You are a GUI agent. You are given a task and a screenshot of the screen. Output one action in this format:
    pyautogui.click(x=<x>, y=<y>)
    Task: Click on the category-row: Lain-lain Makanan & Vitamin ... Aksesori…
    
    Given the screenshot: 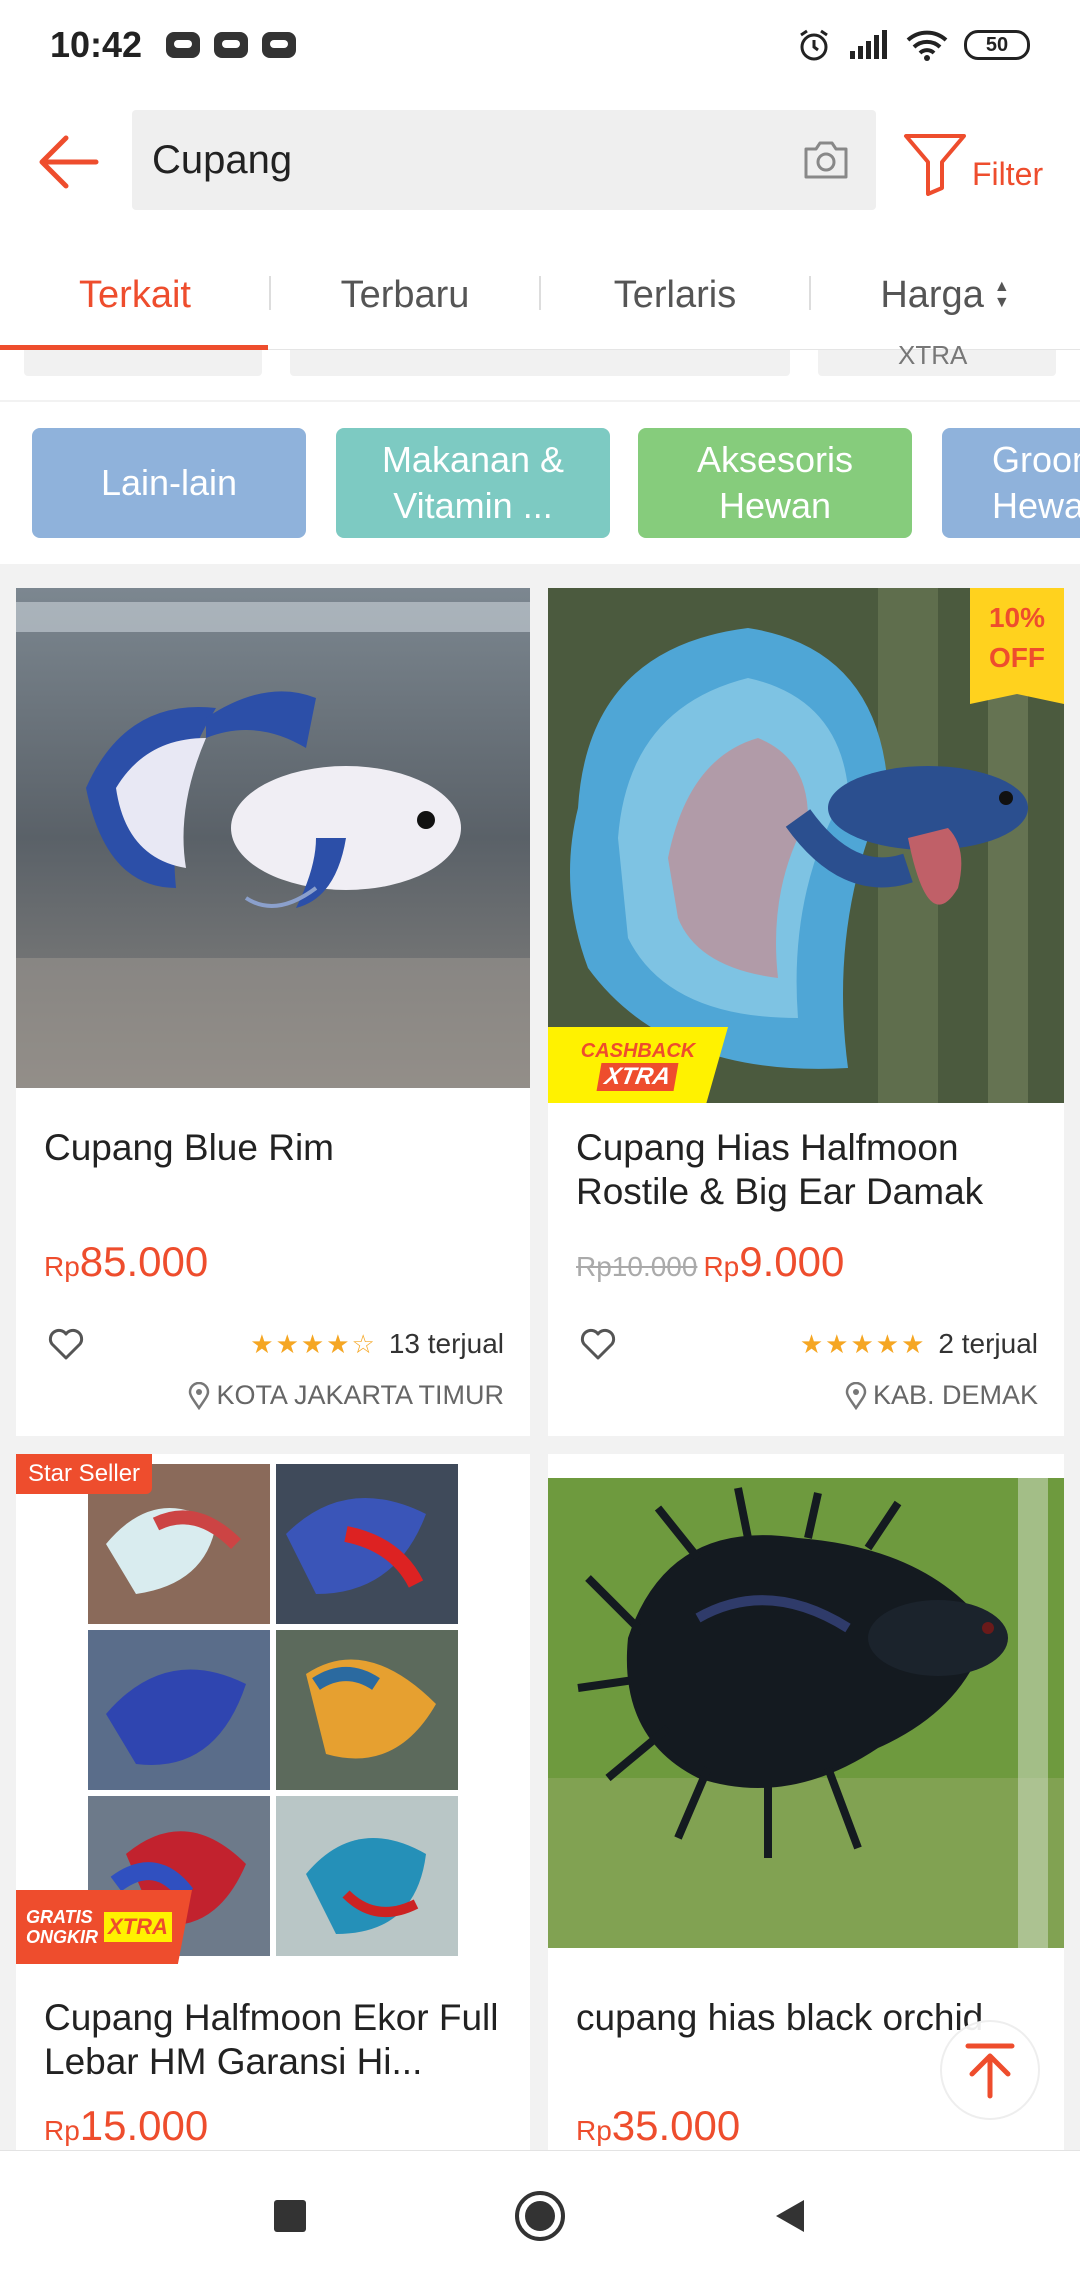 What is the action you would take?
    pyautogui.click(x=540, y=483)
    